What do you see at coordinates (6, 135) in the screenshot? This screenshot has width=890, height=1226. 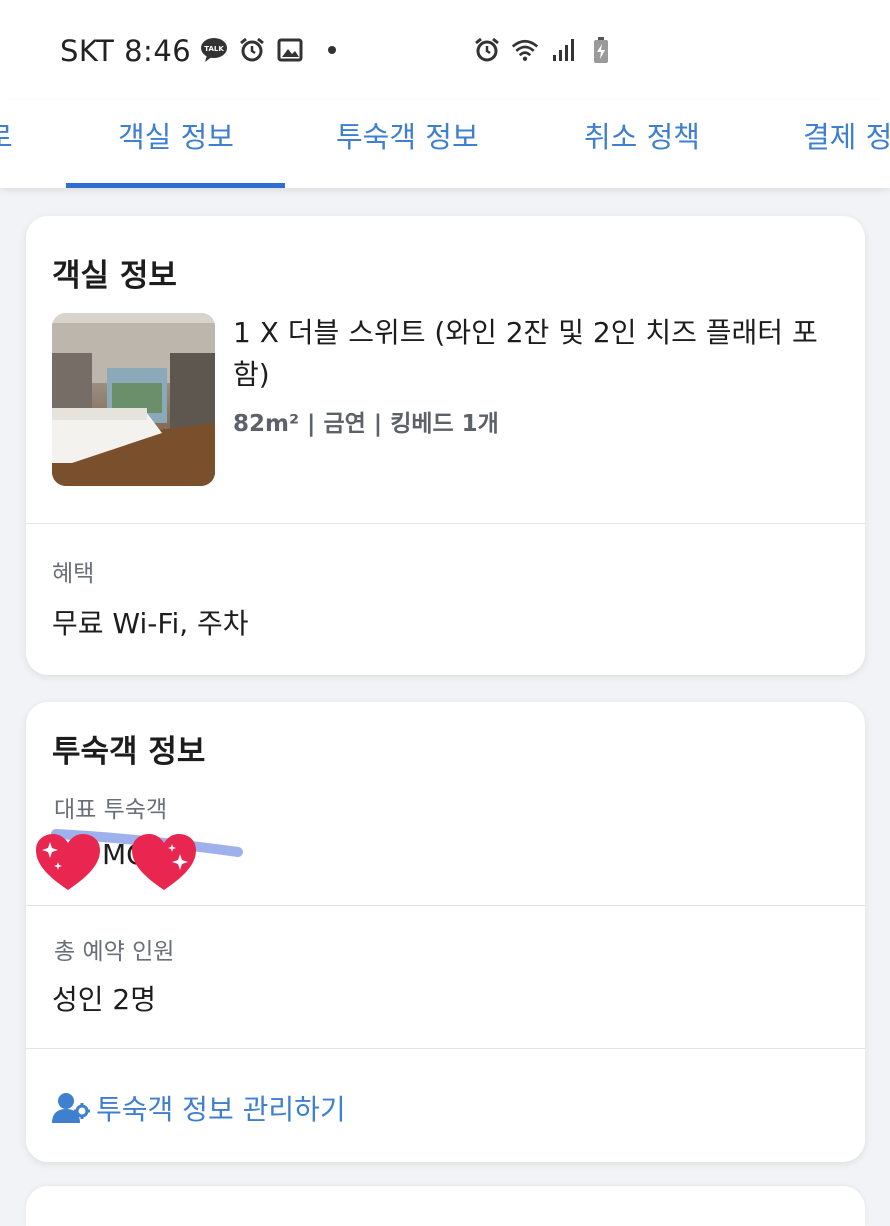 I see `tab-overview: 로` at bounding box center [6, 135].